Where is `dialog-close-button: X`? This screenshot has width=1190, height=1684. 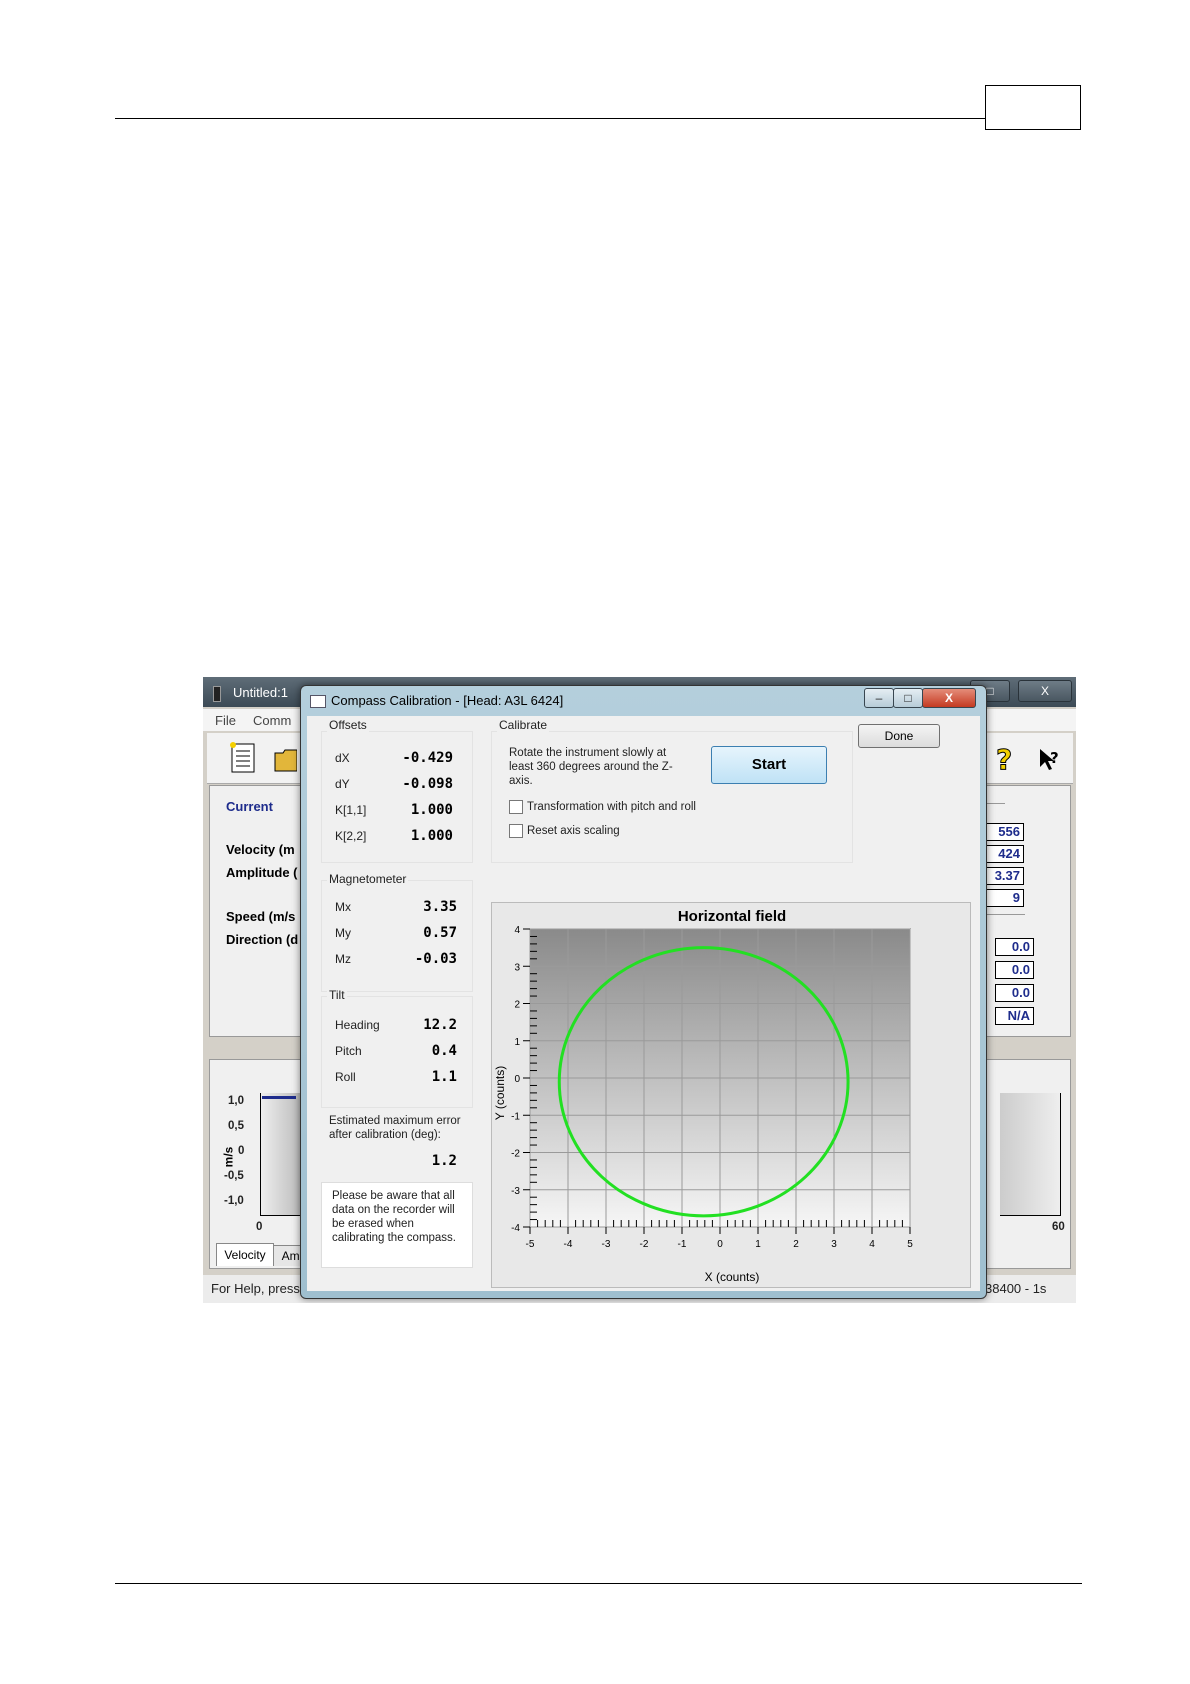 dialog-close-button: X is located at coordinates (949, 698).